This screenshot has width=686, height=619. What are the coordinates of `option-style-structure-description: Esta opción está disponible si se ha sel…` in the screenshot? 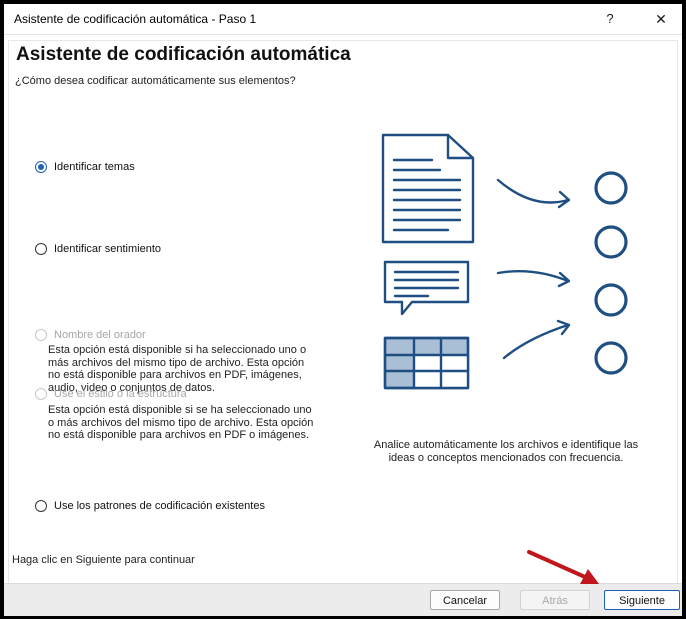 It's located at (180, 423).